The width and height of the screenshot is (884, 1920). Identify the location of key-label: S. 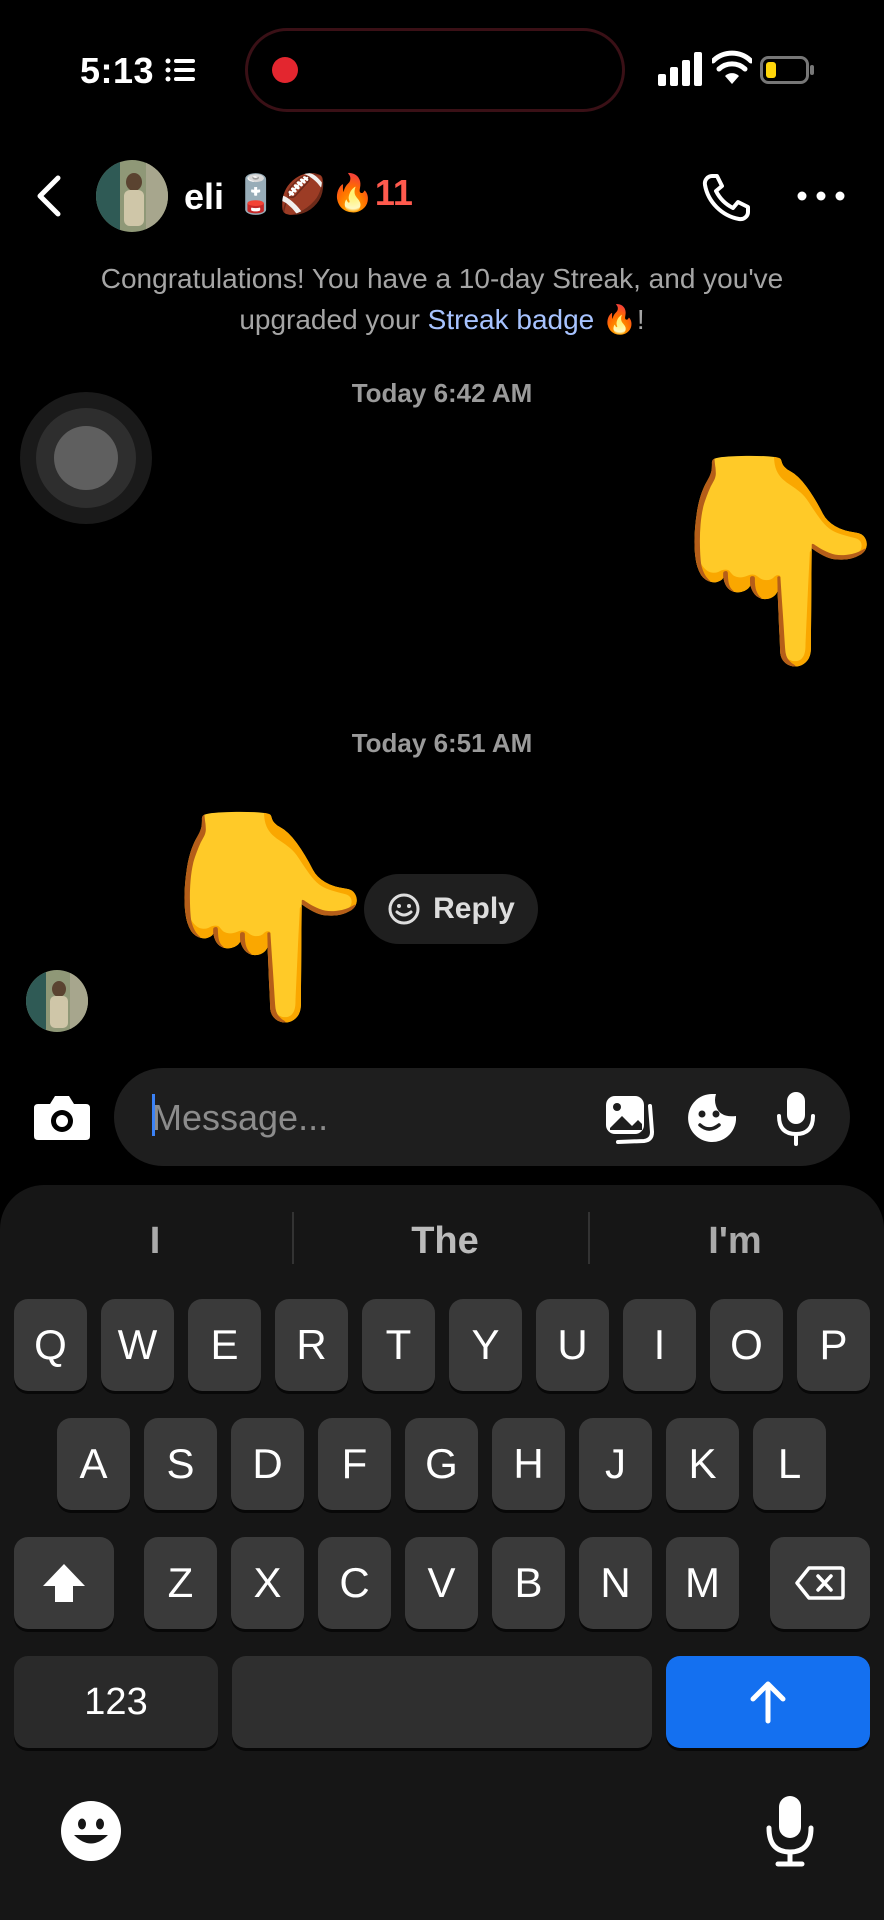
(180, 1463).